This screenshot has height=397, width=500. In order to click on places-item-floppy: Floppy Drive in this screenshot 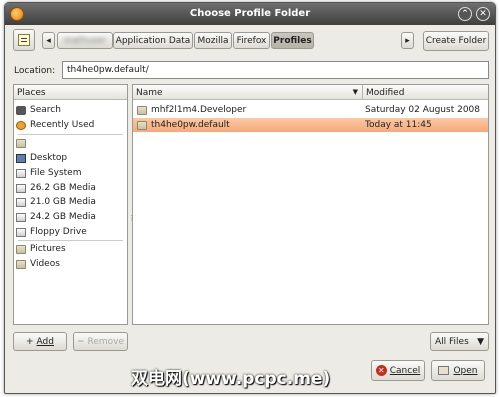, I will do `click(70, 232)`.